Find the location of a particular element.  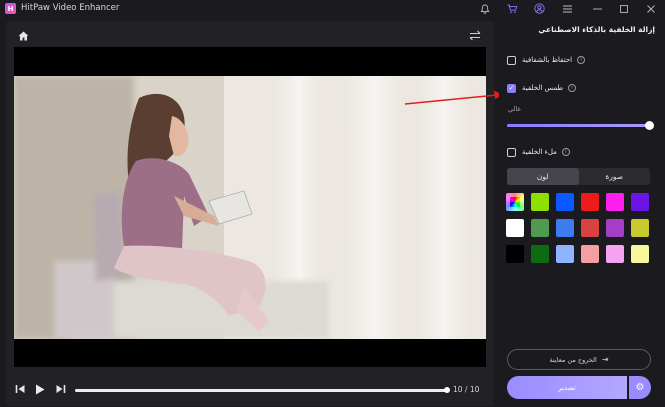

gear-icon: ⚙ is located at coordinates (640, 387).